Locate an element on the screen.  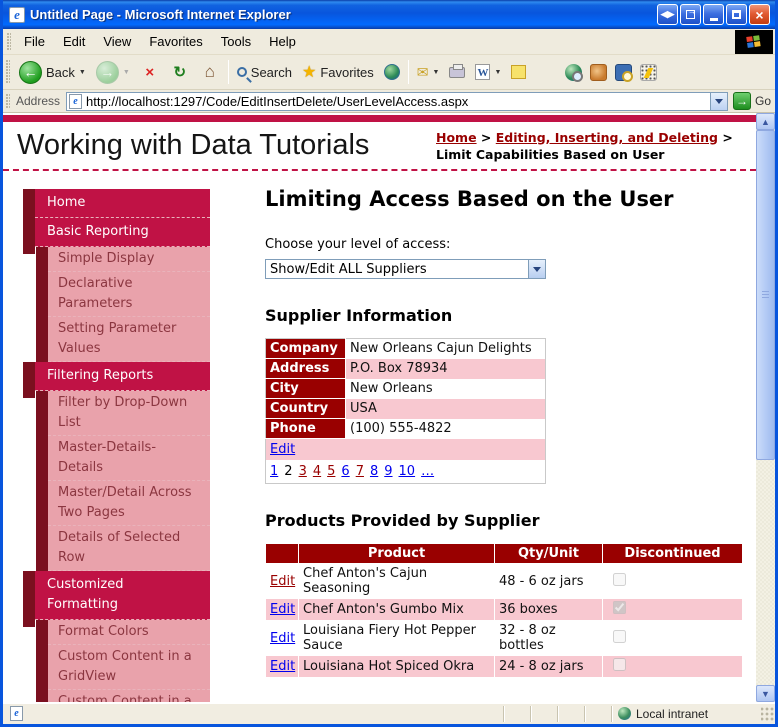
menu-edit: Edit is located at coordinates (74, 41).